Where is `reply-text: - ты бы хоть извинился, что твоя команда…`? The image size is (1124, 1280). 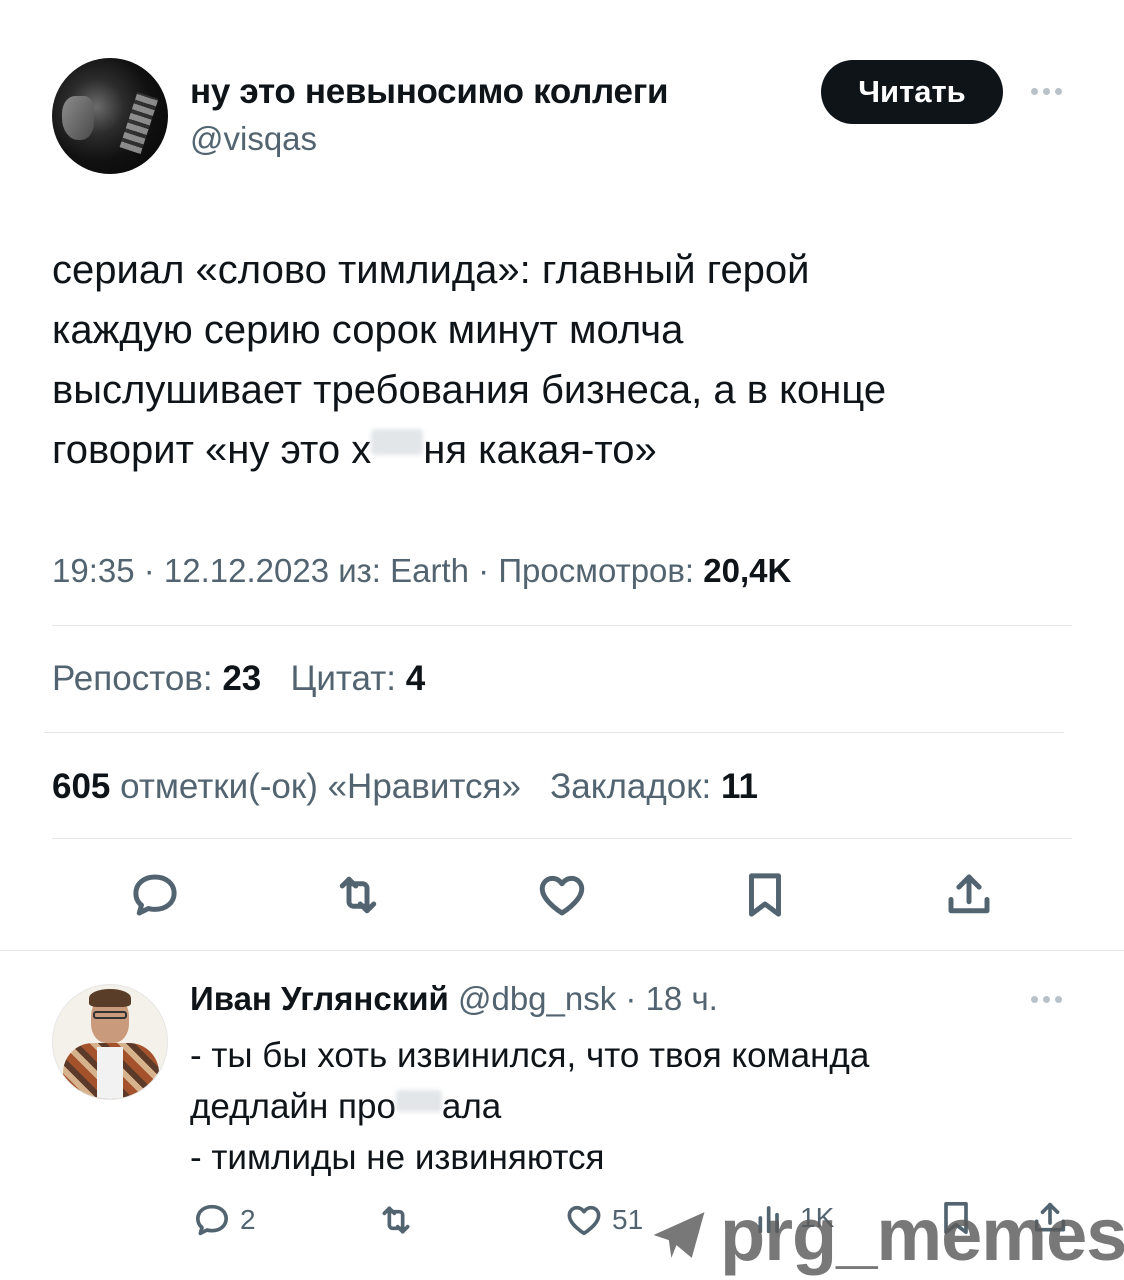 reply-text: - ты бы хоть извинился, что твоя команда… is located at coordinates (620, 1106).